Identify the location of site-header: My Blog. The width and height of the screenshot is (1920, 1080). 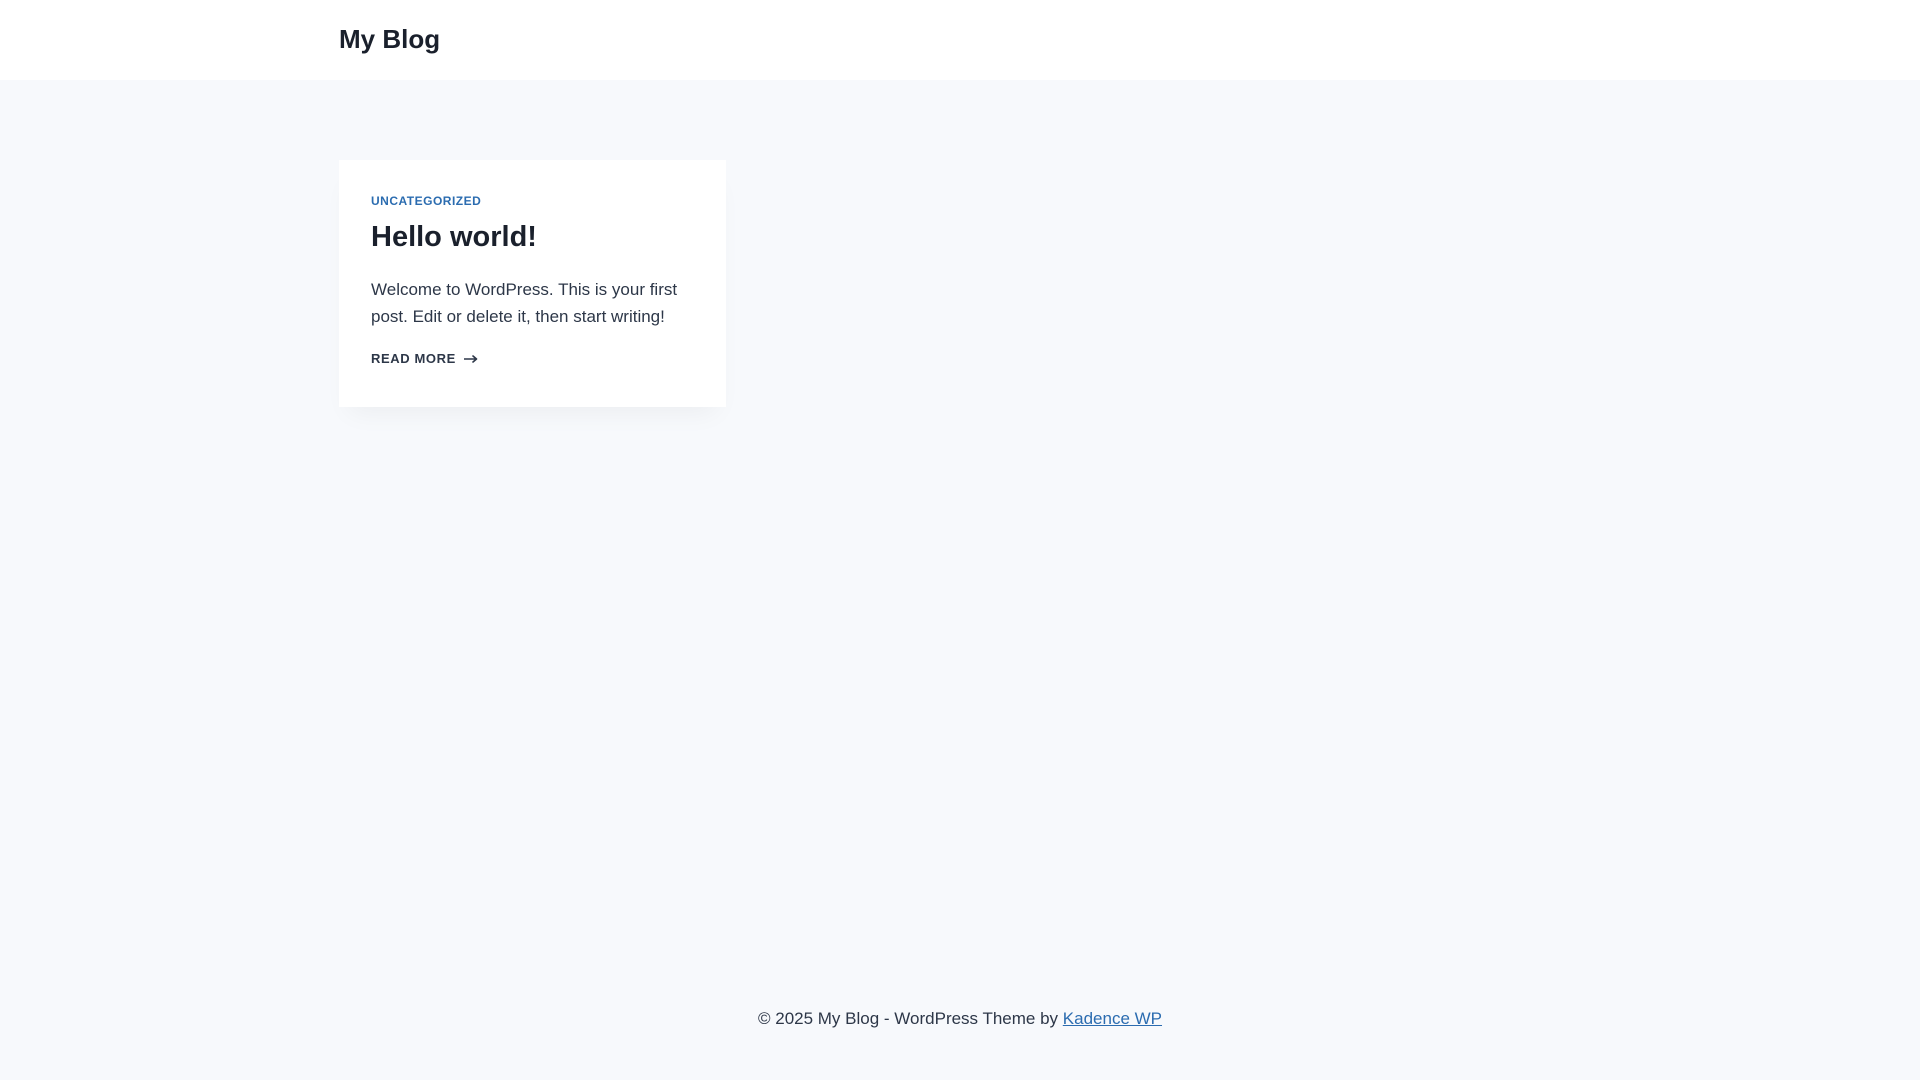
(960, 40).